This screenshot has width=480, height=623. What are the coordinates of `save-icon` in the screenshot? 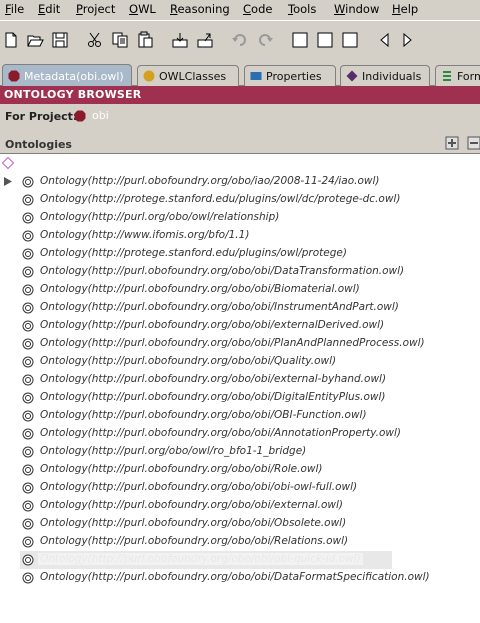 It's located at (60, 40).